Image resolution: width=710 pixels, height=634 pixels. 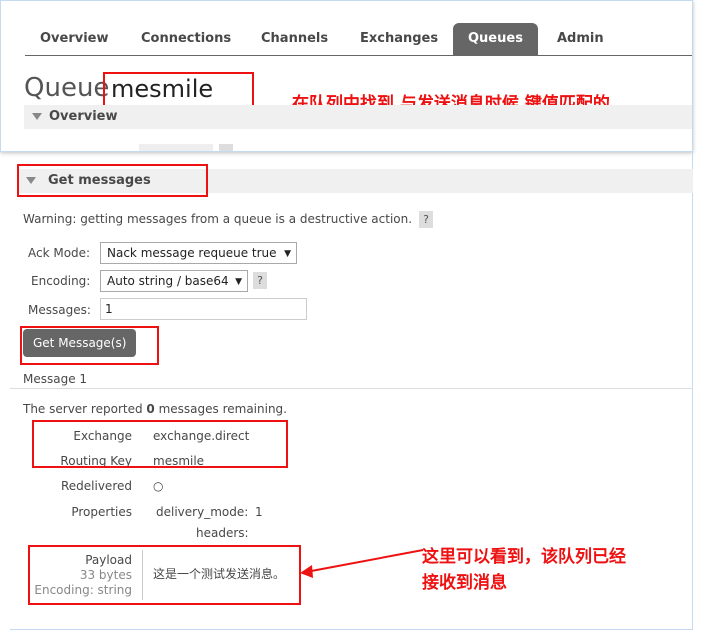 What do you see at coordinates (222, 533) in the screenshot?
I see `headers-label: headers:` at bounding box center [222, 533].